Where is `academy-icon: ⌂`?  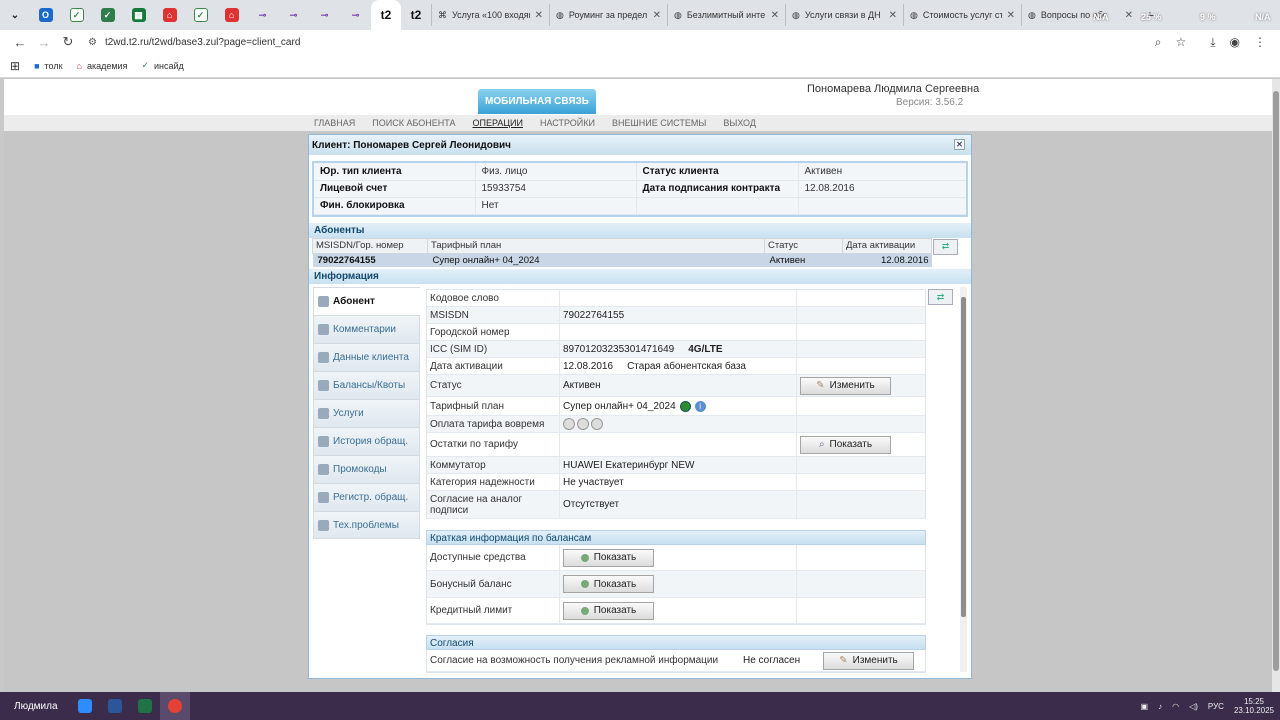
academy-icon: ⌂ is located at coordinates (79, 65).